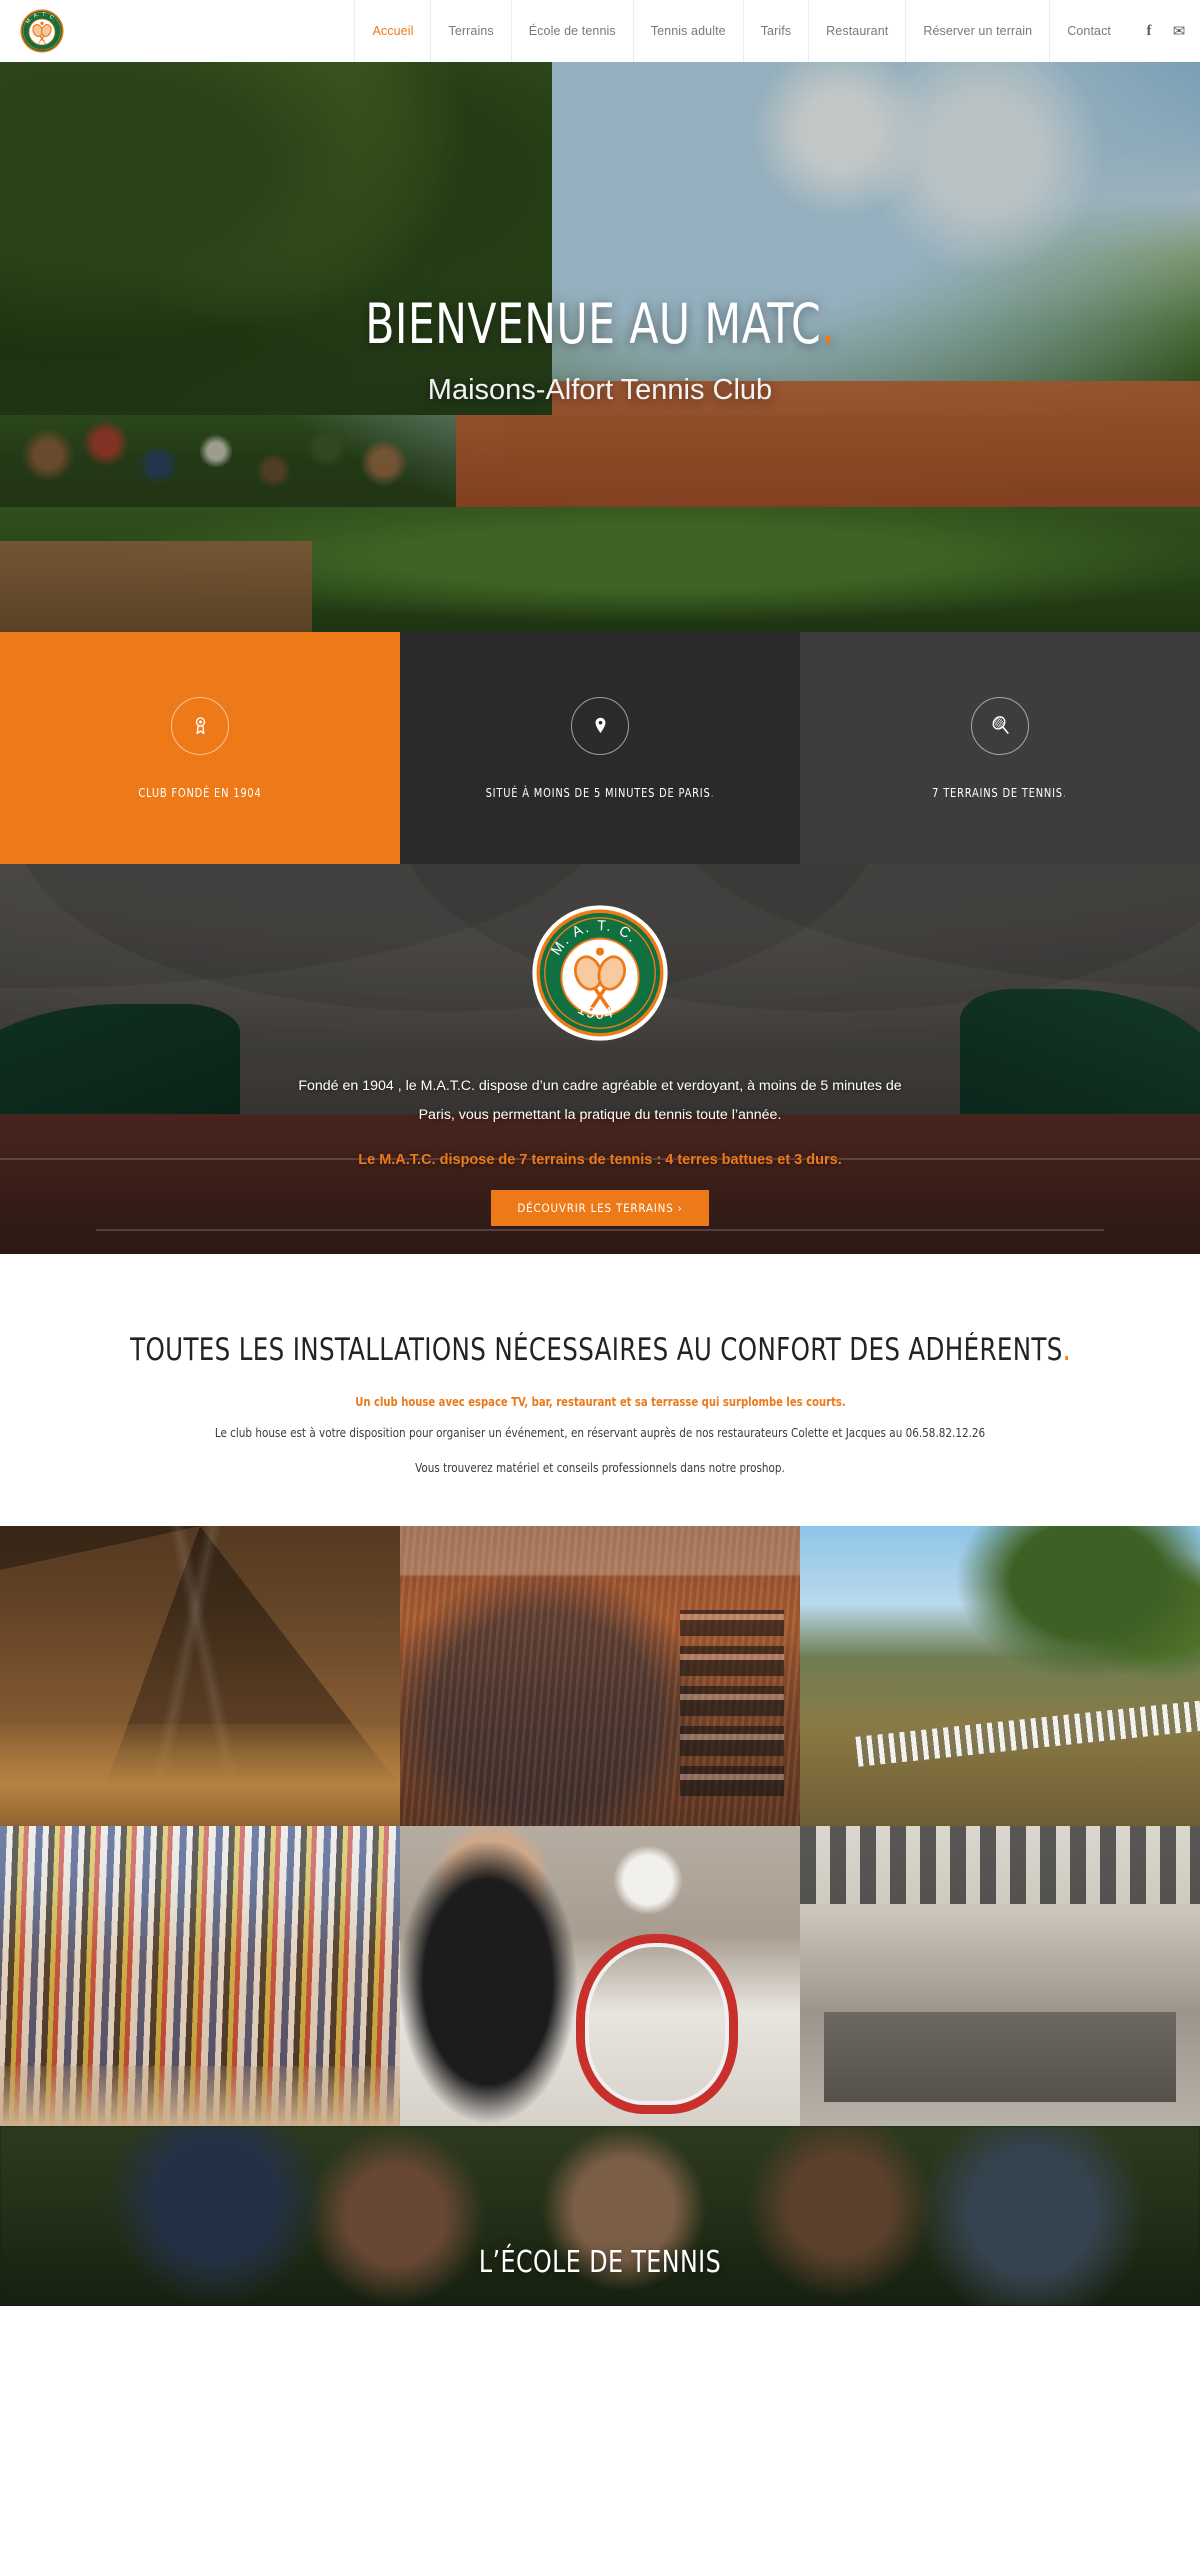  Describe the element at coordinates (1179, 31) in the screenshot. I see `email-icon: ✉` at that location.